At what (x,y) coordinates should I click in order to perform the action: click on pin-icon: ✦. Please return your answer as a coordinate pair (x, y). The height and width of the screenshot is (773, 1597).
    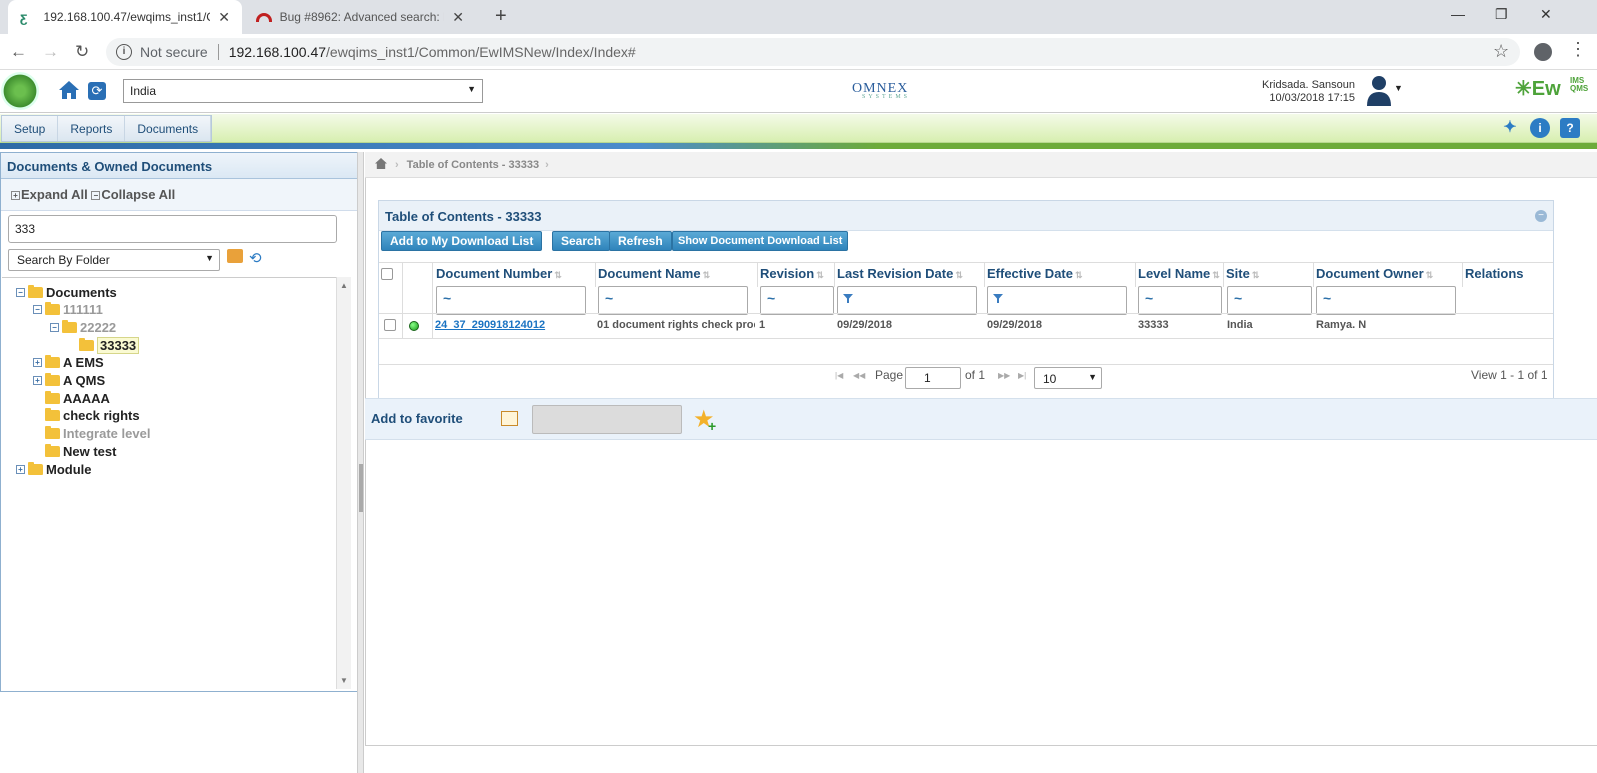
    Looking at the image, I should click on (1510, 128).